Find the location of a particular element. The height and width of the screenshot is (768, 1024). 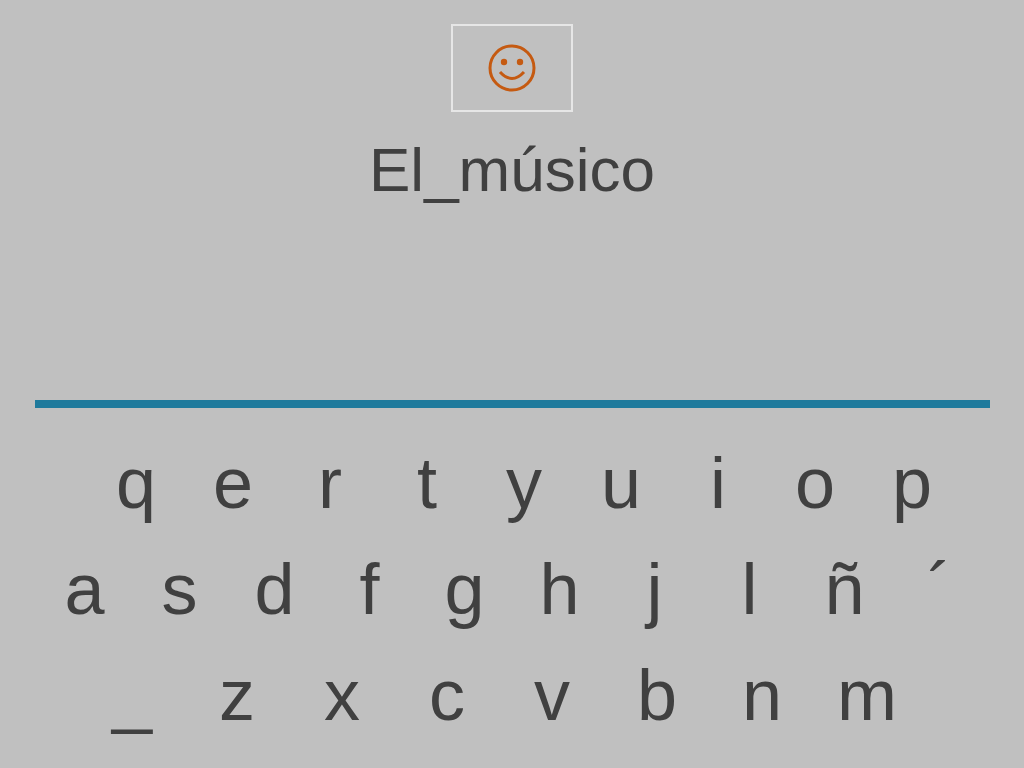

letter-key: z is located at coordinates (237, 695).